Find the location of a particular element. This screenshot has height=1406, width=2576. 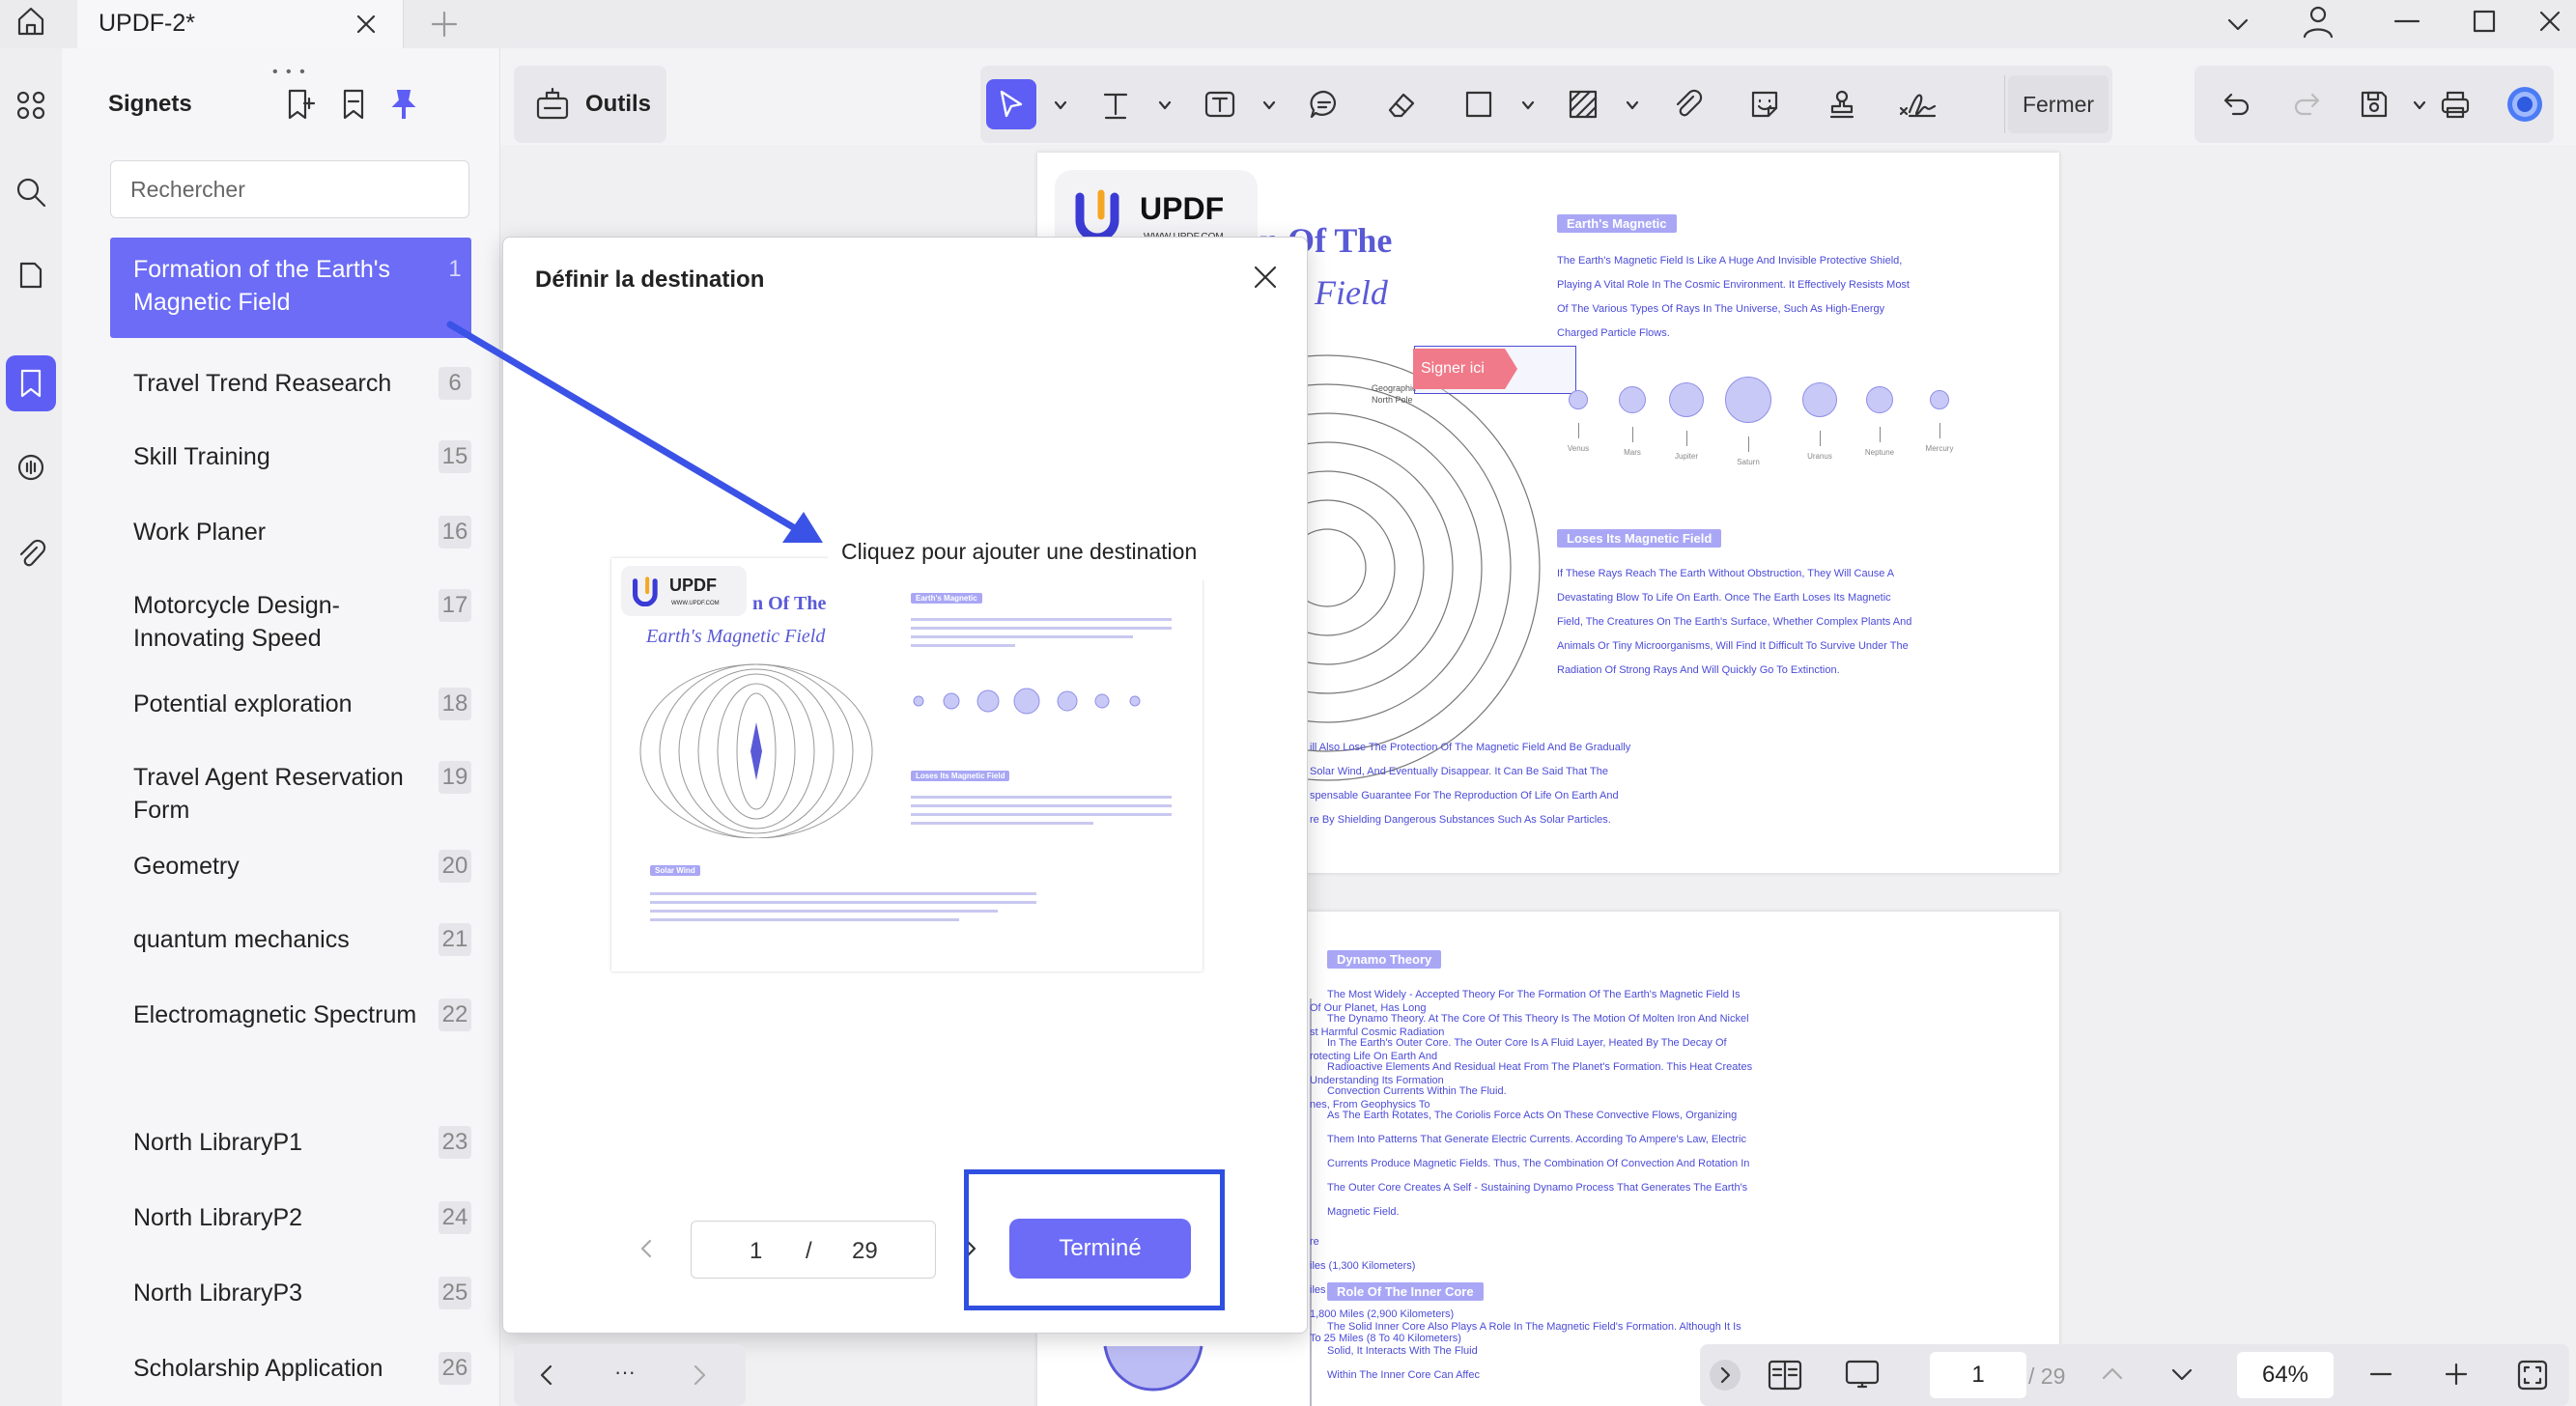

add-bookmark-icon is located at coordinates (299, 105).